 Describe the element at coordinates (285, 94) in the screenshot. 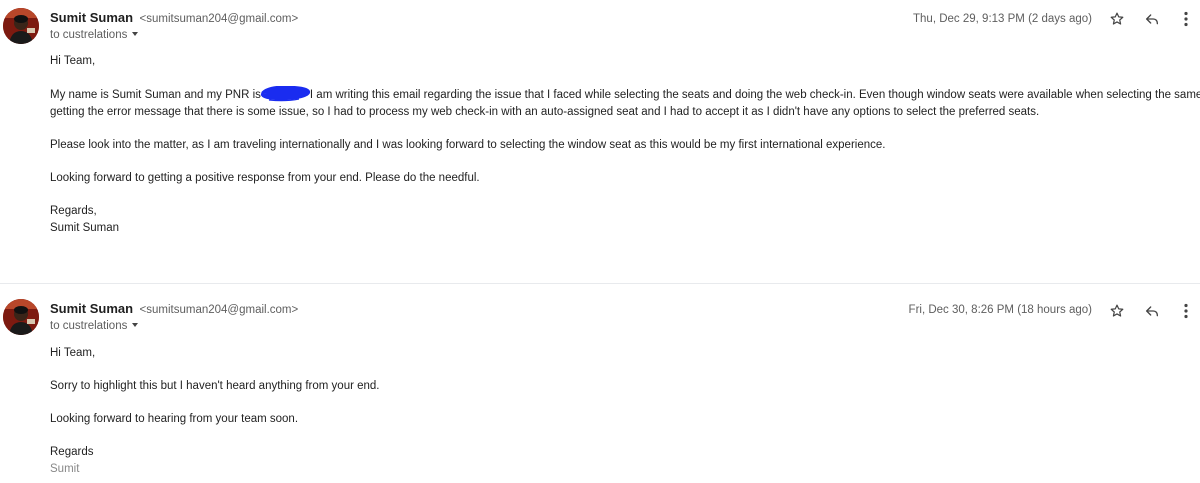

I see `redaction-scribble` at that location.